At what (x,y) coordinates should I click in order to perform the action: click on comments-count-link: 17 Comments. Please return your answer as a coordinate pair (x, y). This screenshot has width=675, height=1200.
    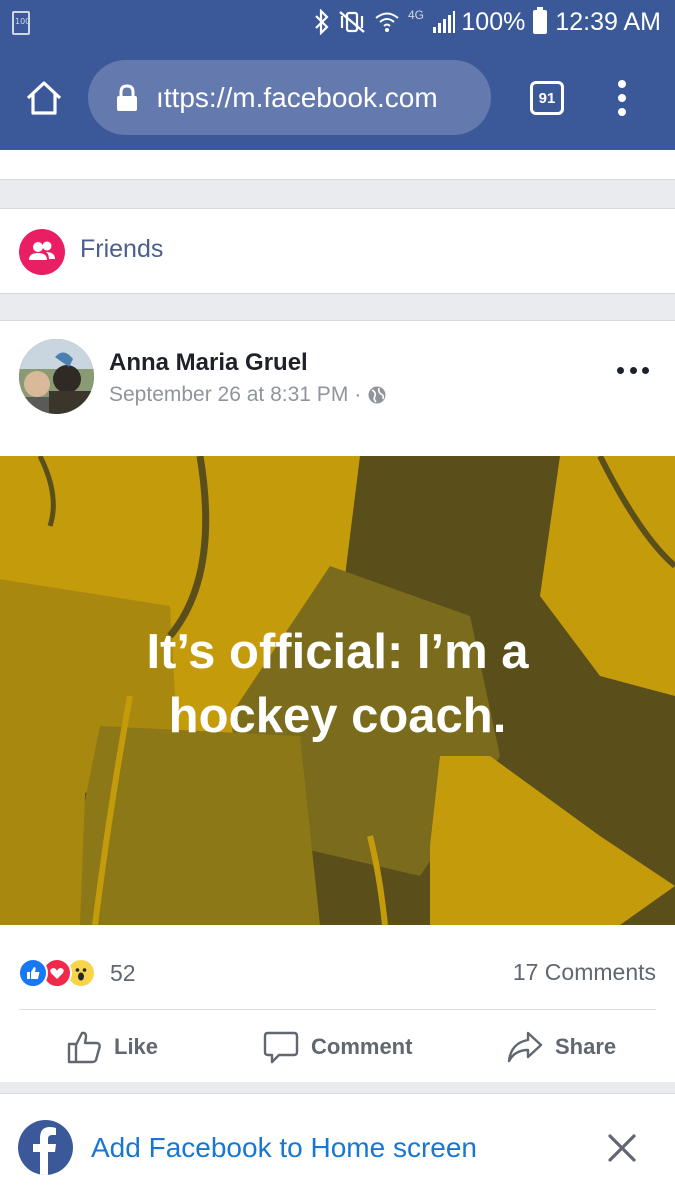
    Looking at the image, I should click on (584, 972).